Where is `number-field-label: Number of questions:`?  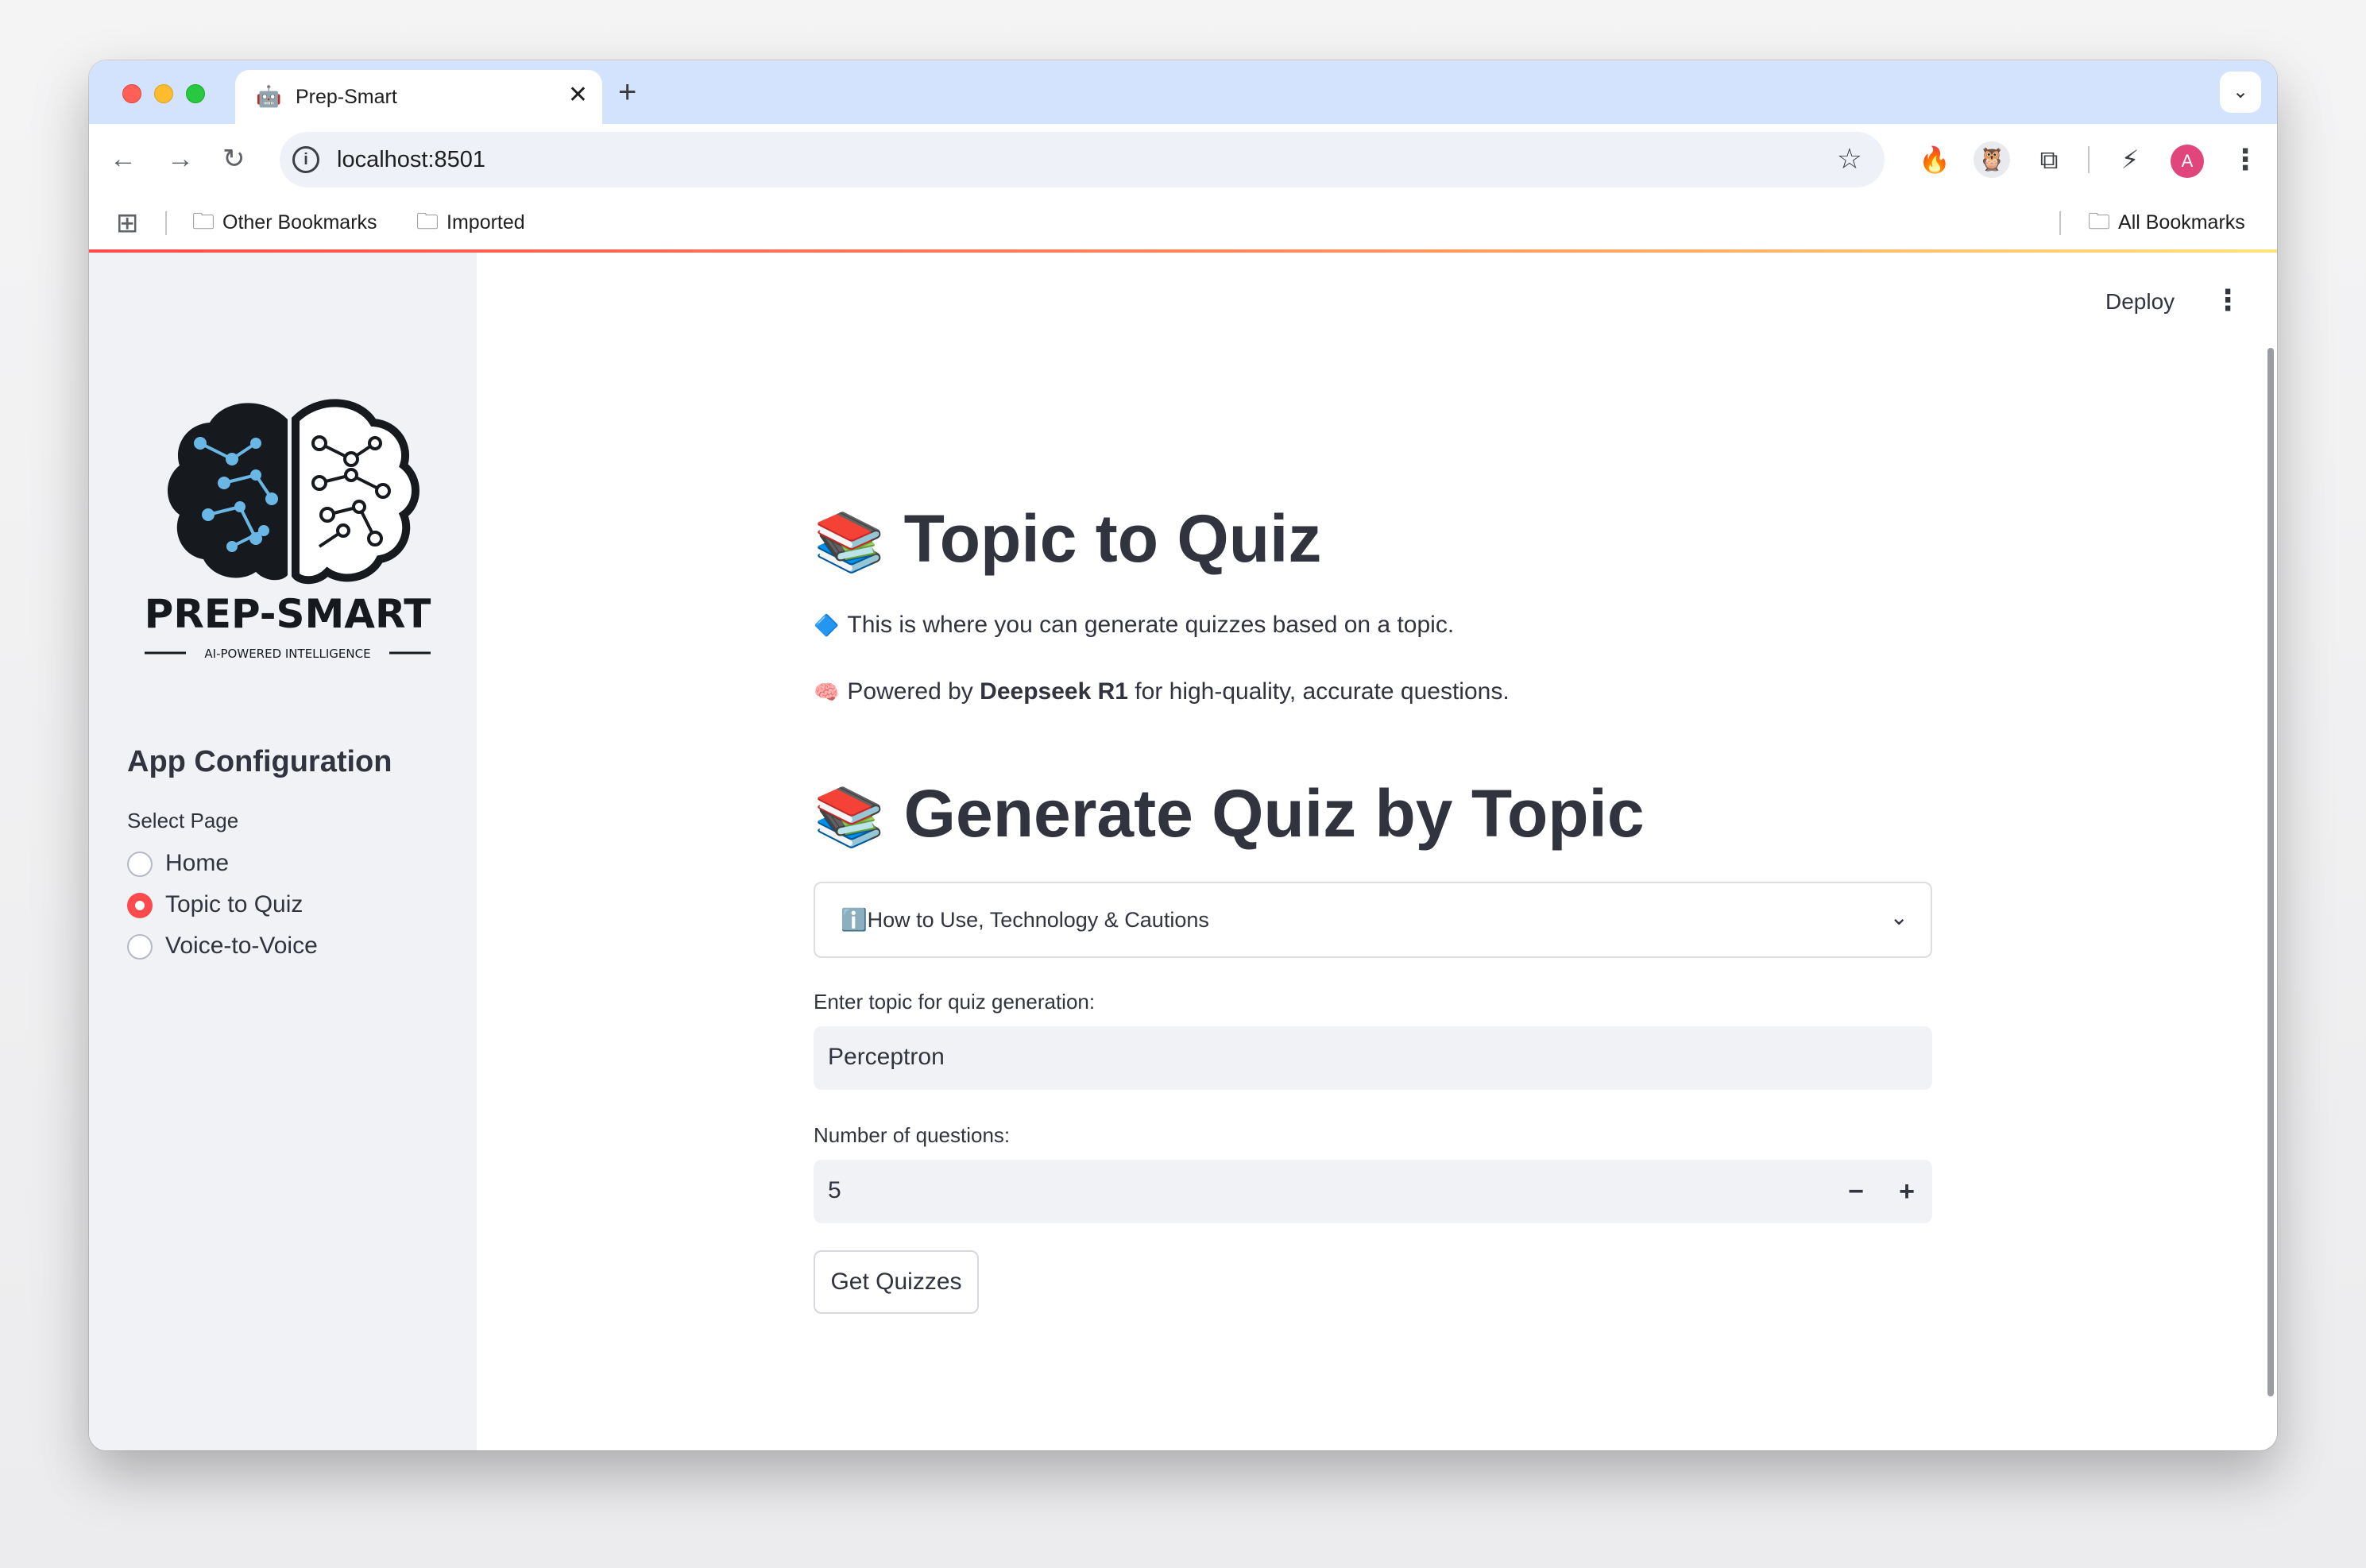
number-field-label: Number of questions: is located at coordinates (912, 1135).